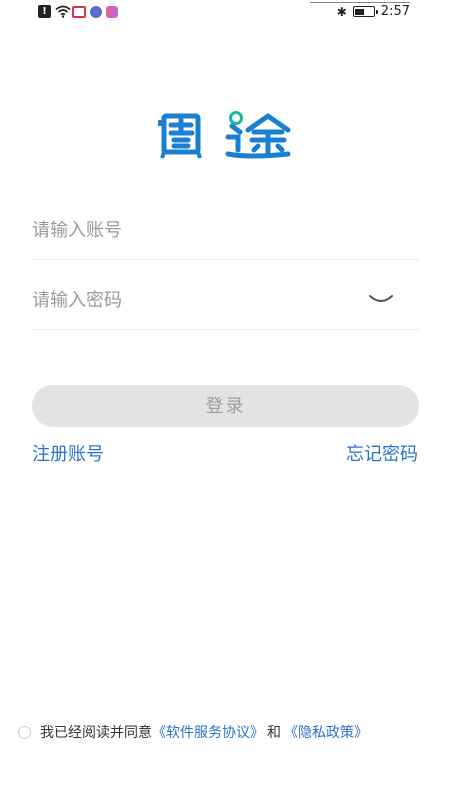 This screenshot has width=450, height=800. What do you see at coordinates (365, 11) in the screenshot?
I see `battery-icon` at bounding box center [365, 11].